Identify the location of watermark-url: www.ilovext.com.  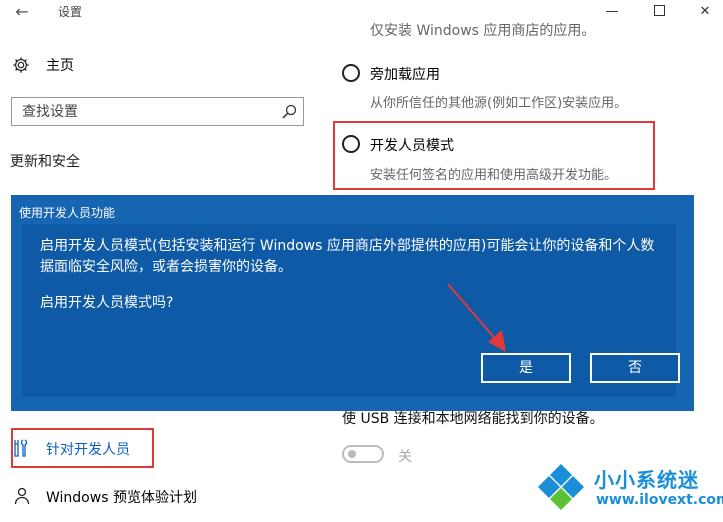
(659, 500).